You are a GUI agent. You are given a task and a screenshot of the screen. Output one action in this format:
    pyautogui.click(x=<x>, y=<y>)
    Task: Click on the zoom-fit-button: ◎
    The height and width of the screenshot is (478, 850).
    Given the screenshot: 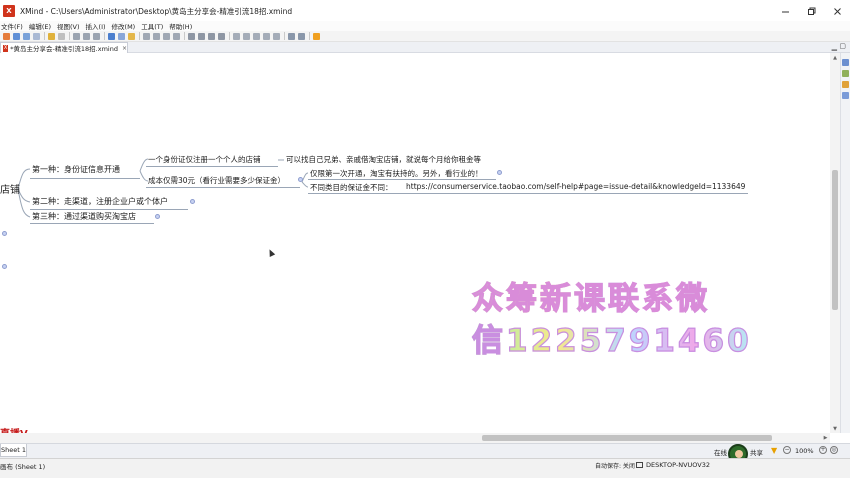 What is the action you would take?
    pyautogui.click(x=834, y=450)
    